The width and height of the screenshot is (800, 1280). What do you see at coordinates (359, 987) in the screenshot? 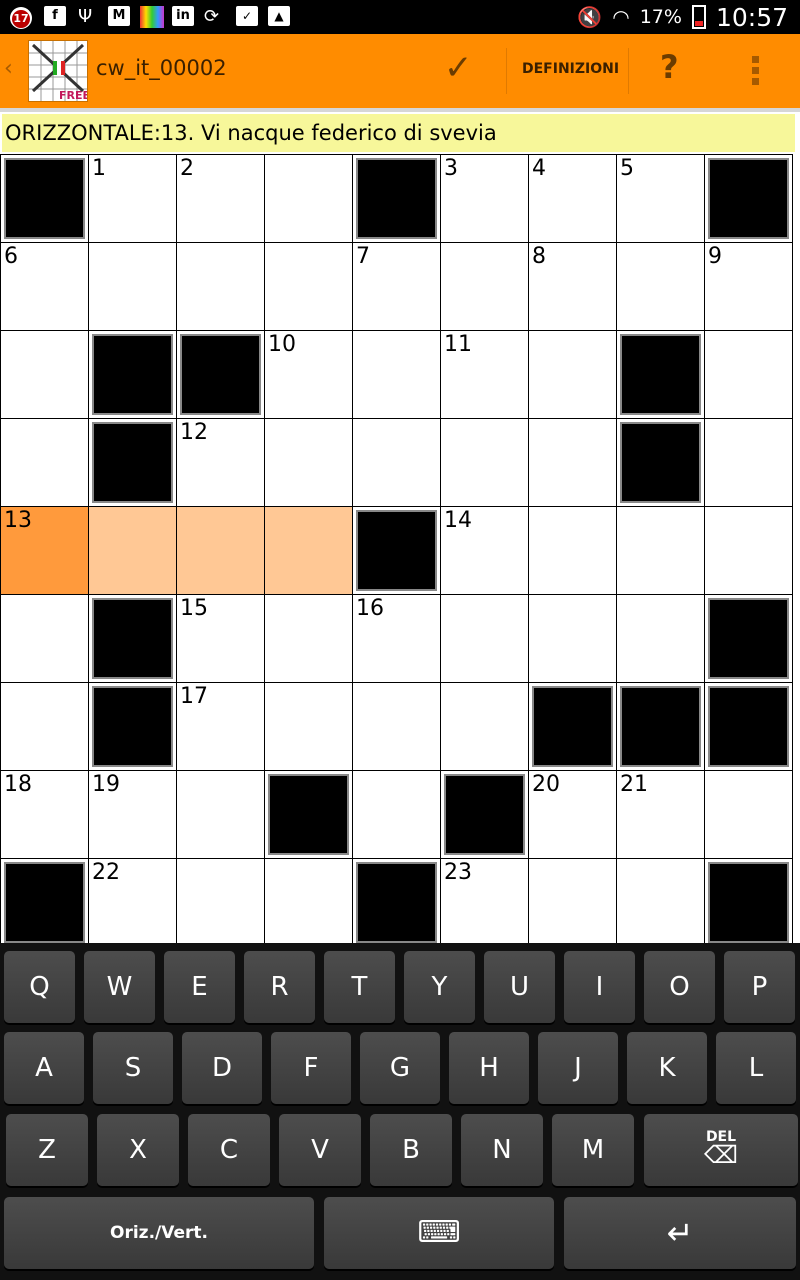
I see `key-t: T` at bounding box center [359, 987].